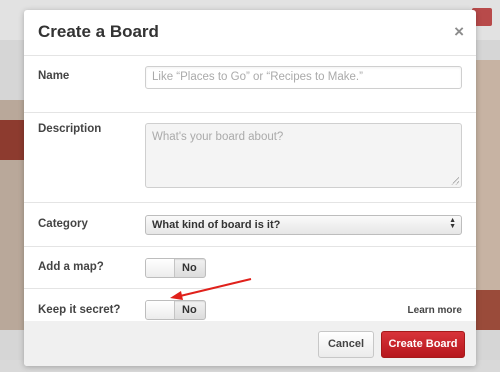  Describe the element at coordinates (12, 140) in the screenshot. I see `background-card-left-accent` at that location.